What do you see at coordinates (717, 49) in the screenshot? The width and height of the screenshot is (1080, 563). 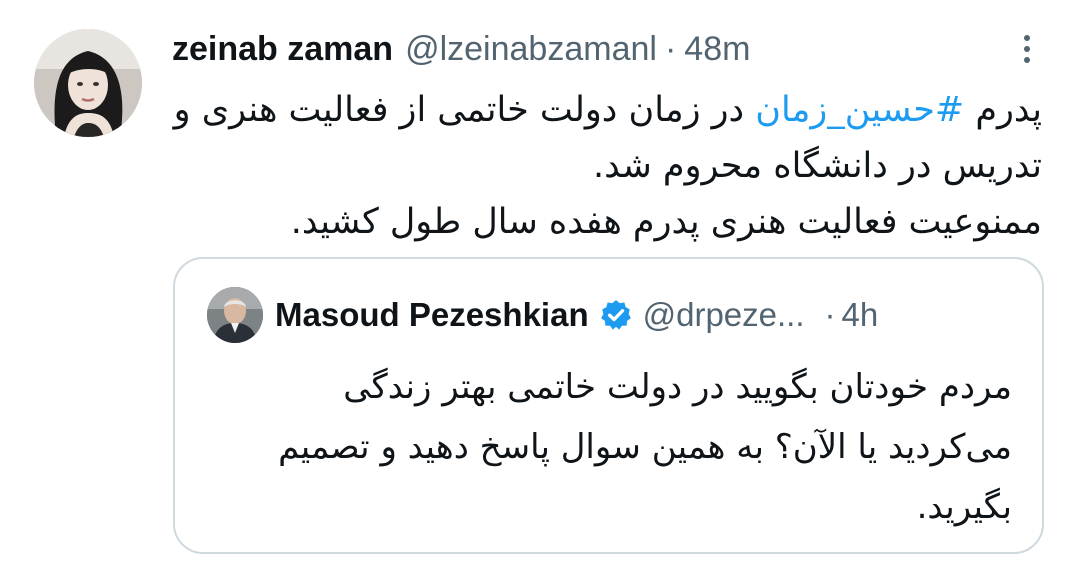 I see `timestamp: 48m` at bounding box center [717, 49].